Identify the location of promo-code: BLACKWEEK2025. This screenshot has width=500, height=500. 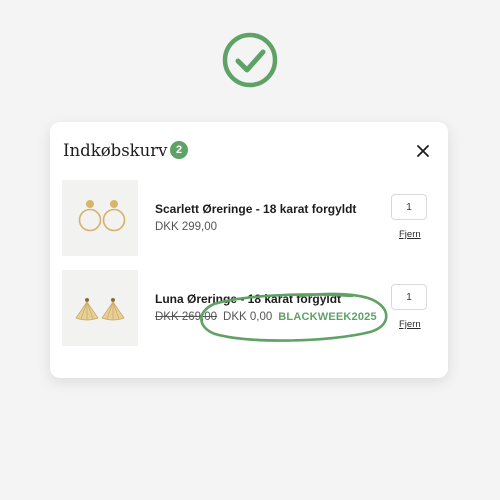
(327, 317).